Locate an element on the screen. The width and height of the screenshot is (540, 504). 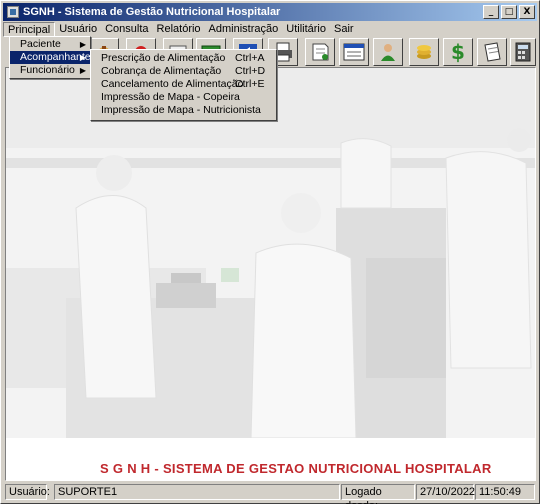
menu-usuario: Usuário is located at coordinates (78, 29).